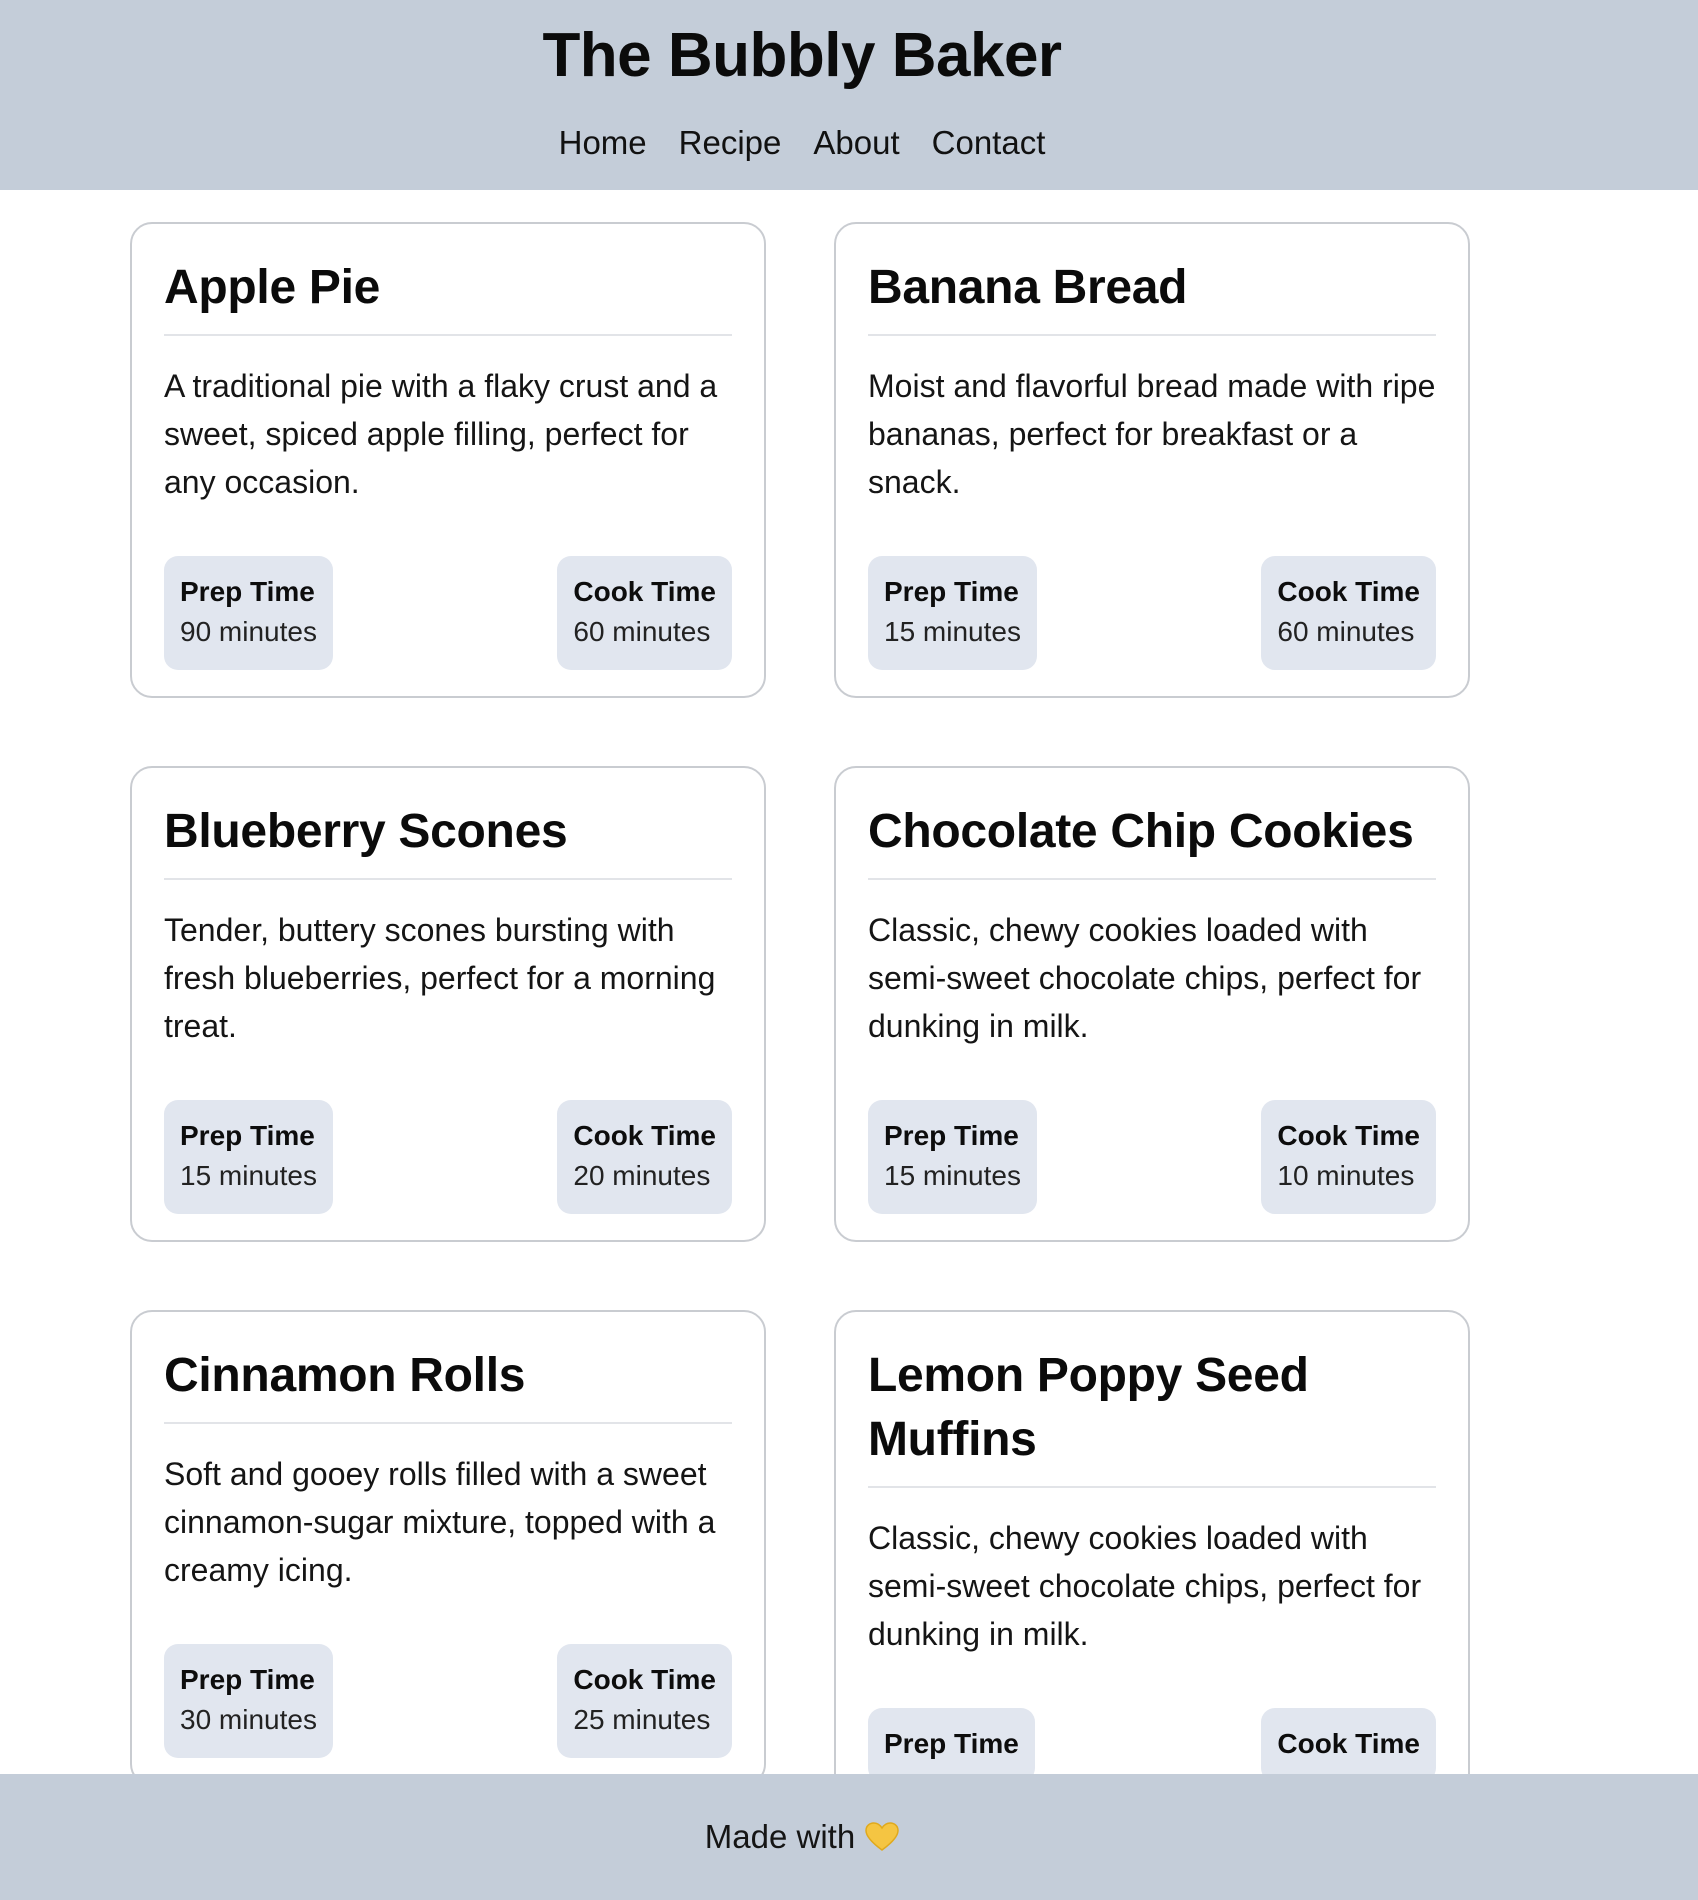 The image size is (1698, 1900). What do you see at coordinates (642, 1719) in the screenshot?
I see `cook-time-value: 25 minutes` at bounding box center [642, 1719].